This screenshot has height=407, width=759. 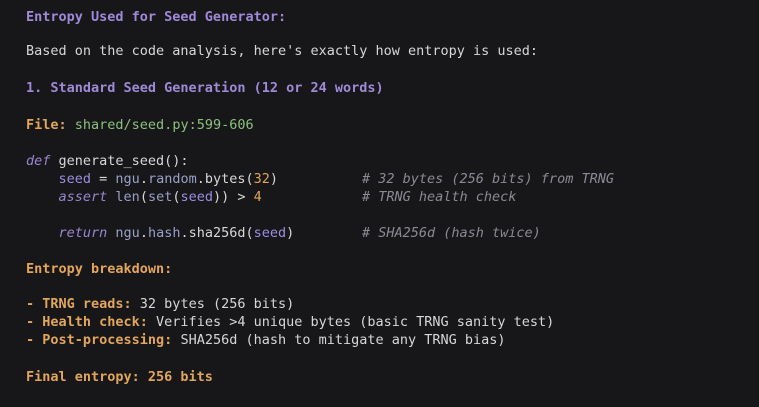 I want to click on code-comment: # 32 bytes (256 bits) from TRNG, so click(x=488, y=179).